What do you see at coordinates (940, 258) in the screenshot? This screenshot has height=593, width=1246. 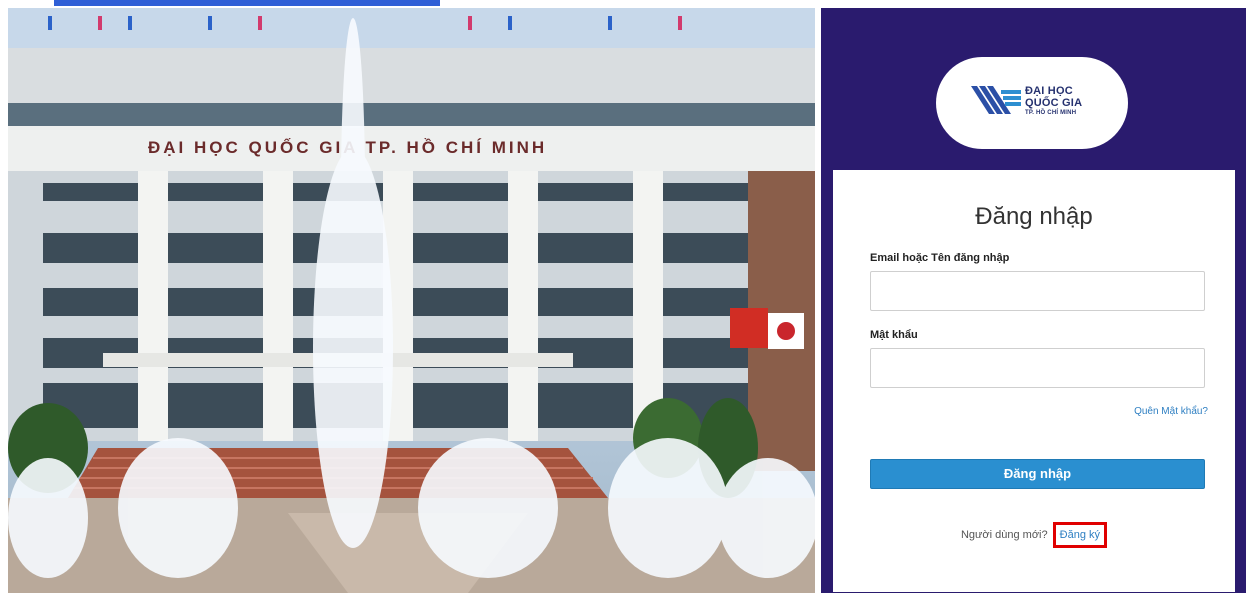 I see `username-label: Email hoặc Tên đăng nhập` at bounding box center [940, 258].